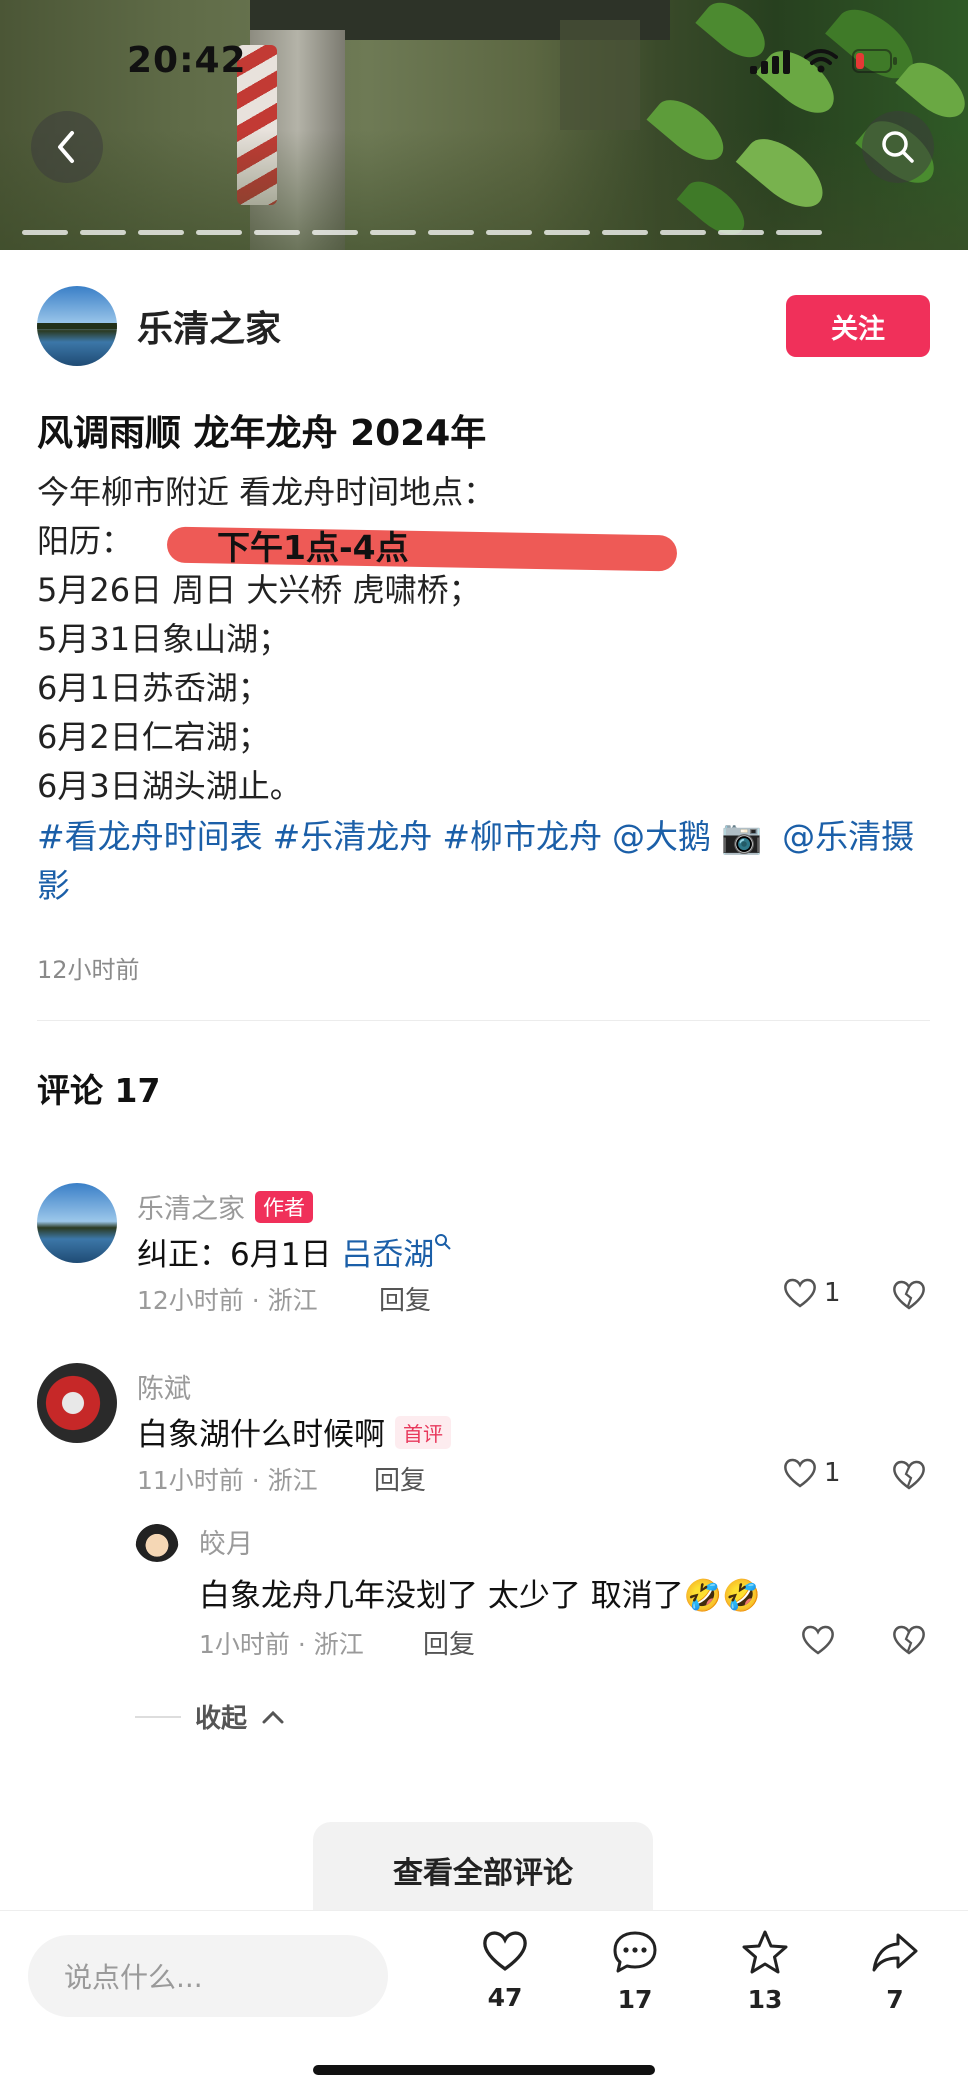 This screenshot has height=2097, width=968. Describe the element at coordinates (226, 1541) in the screenshot. I see `commenter-name: 皎月` at that location.